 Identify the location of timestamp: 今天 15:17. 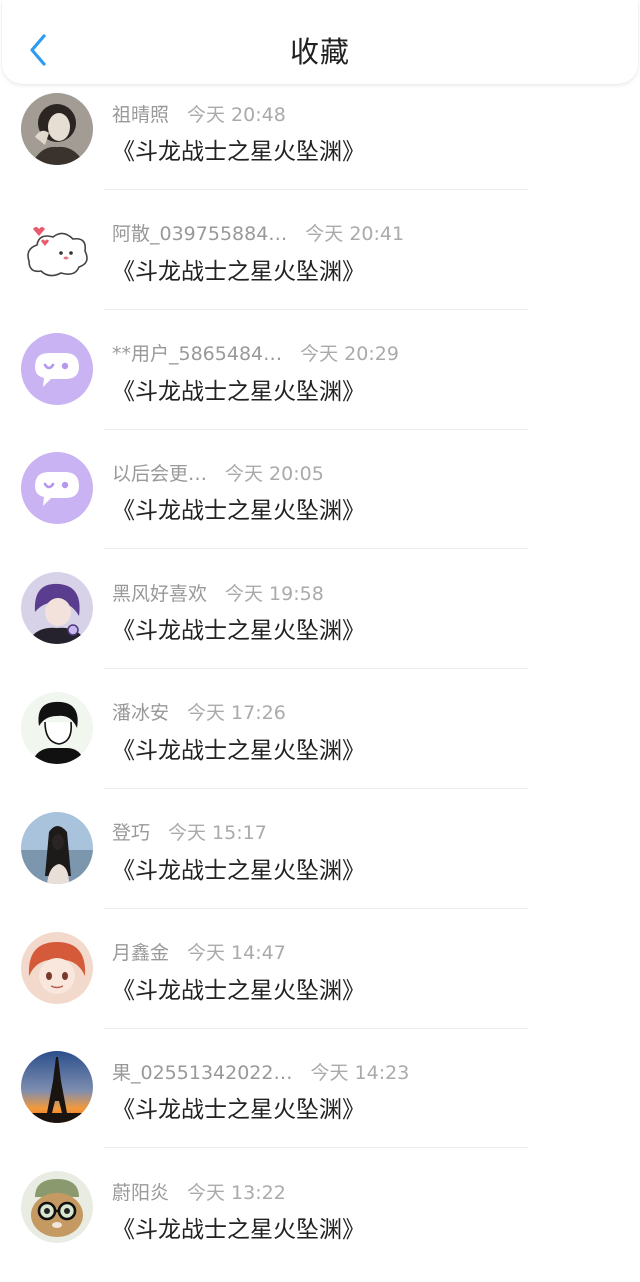
(217, 833).